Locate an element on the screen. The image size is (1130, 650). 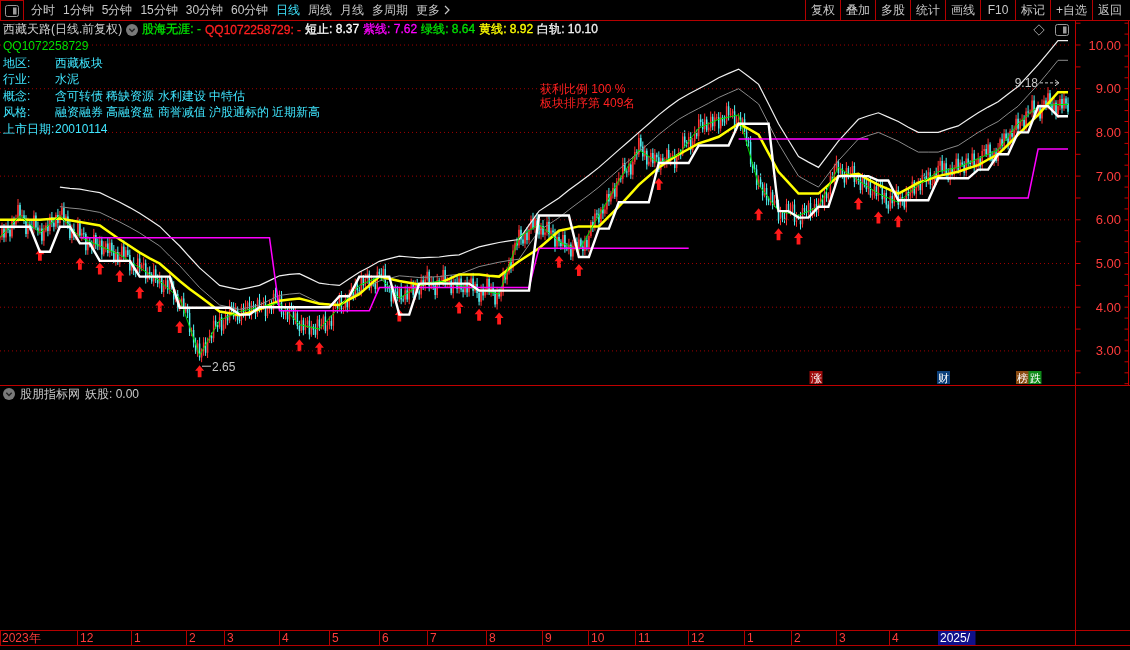
low-price-label: 2.65 is located at coordinates (224, 366).